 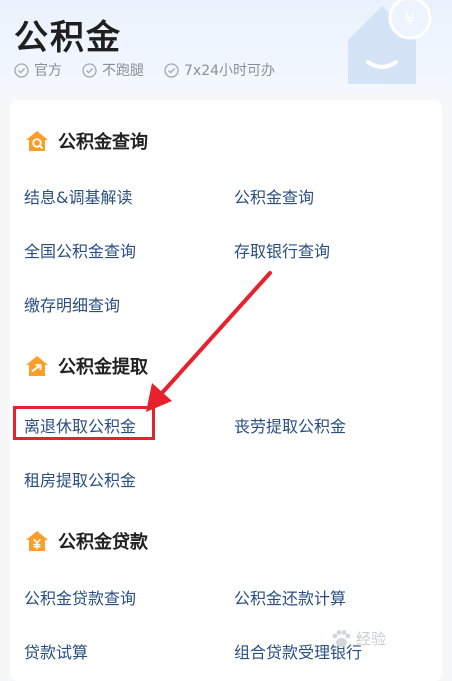 I want to click on house-yuan-icon, so click(x=37, y=541).